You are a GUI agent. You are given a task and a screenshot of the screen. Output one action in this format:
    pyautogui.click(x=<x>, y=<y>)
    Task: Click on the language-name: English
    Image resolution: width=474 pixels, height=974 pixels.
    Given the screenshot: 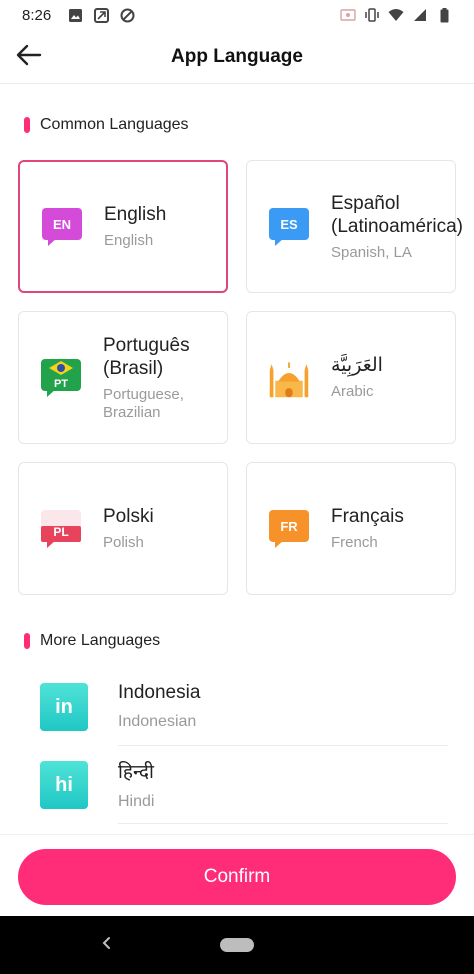 What is the action you would take?
    pyautogui.click(x=135, y=214)
    